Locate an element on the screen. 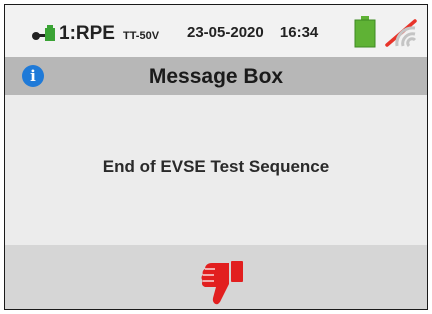 The image size is (432, 314). date-time: 23-05-2020 16:34 is located at coordinates (252, 32).